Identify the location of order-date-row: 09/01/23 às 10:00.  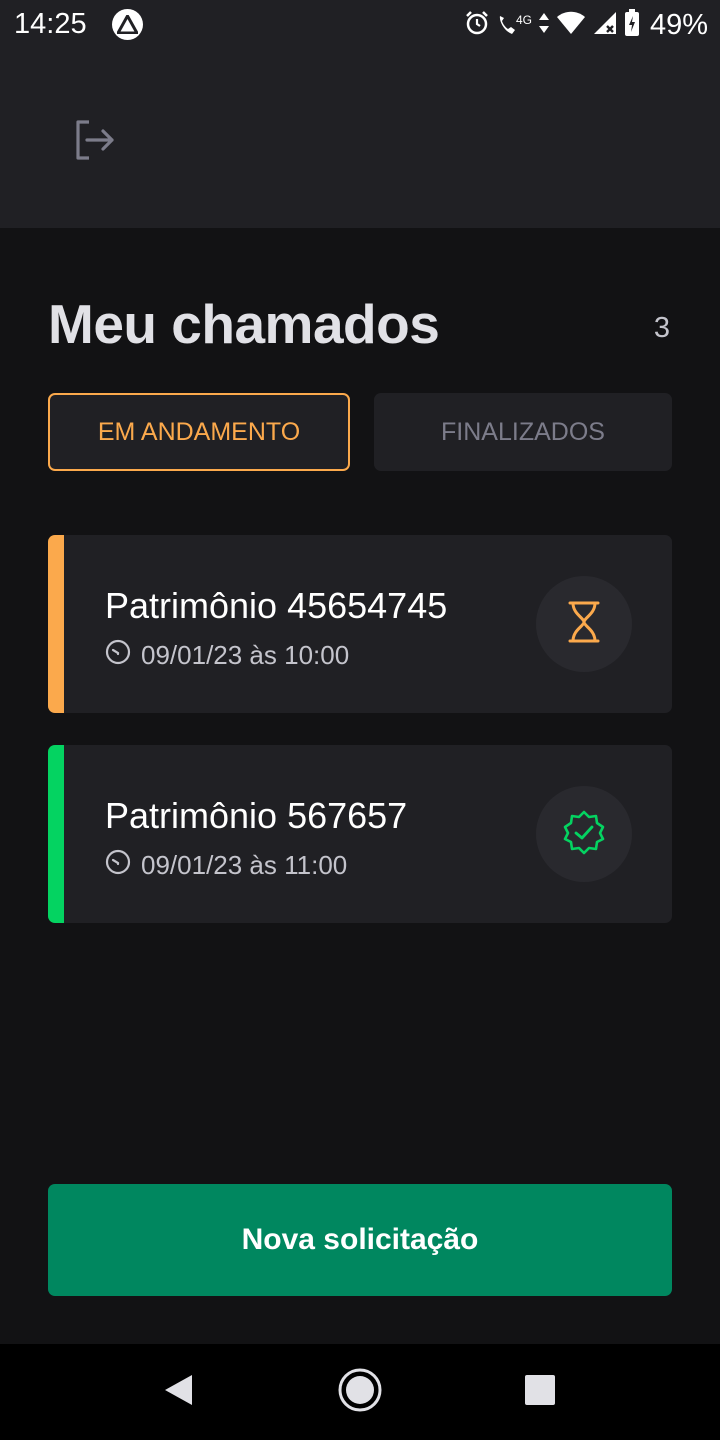
(227, 655).